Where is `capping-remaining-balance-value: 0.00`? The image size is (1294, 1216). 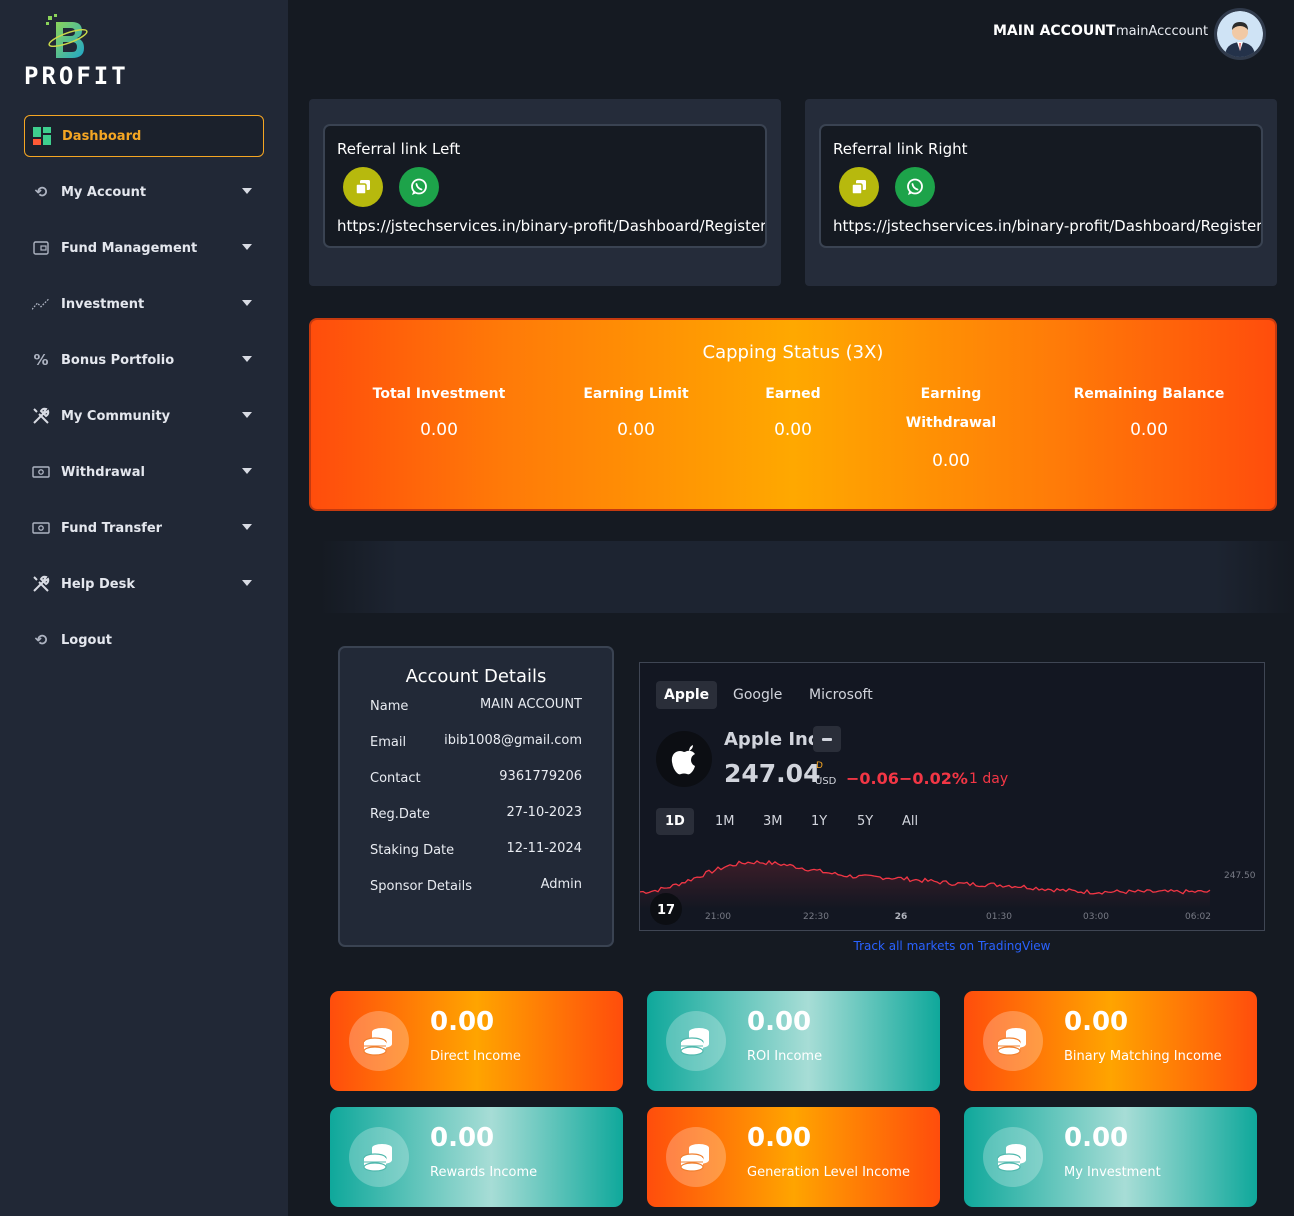 capping-remaining-balance-value: 0.00 is located at coordinates (1149, 430).